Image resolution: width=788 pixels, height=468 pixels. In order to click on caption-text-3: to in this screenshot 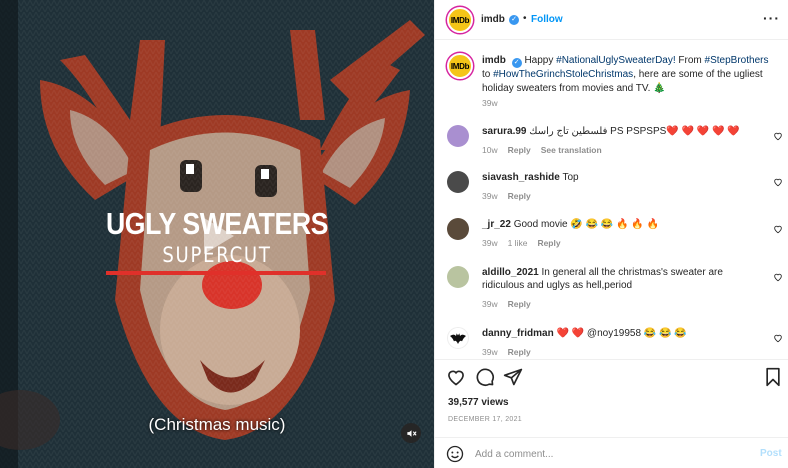, I will do `click(488, 74)`.